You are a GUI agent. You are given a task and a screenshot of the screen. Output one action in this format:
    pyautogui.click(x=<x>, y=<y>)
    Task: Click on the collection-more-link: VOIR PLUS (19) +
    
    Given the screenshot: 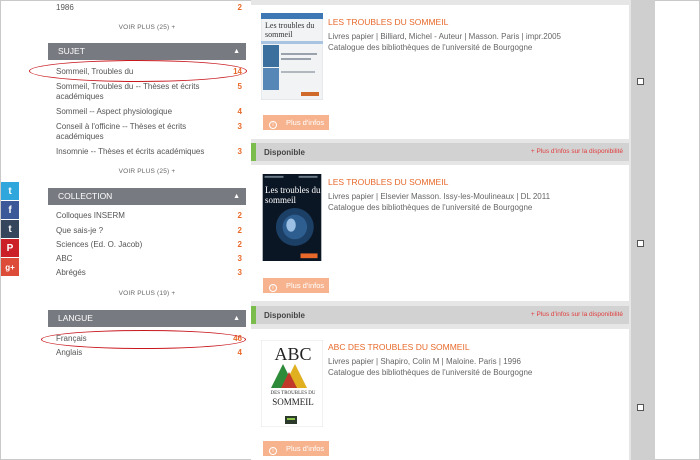 What is the action you would take?
    pyautogui.click(x=147, y=293)
    